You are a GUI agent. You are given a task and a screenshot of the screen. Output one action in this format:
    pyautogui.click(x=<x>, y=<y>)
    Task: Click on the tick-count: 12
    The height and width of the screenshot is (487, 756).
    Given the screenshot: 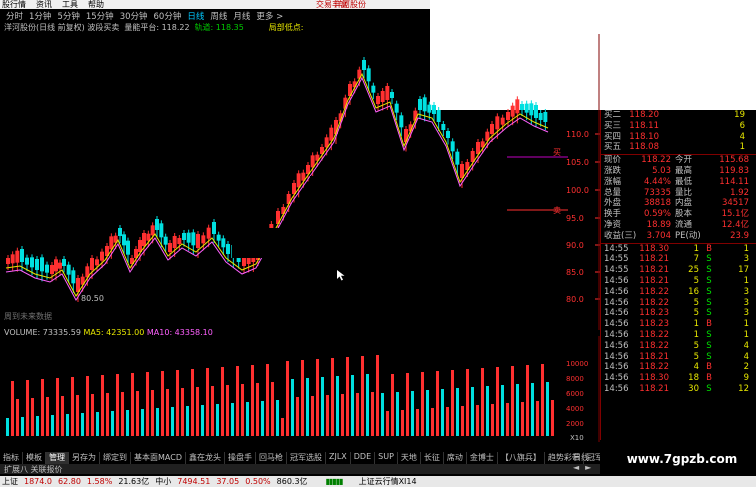 What is the action you would take?
    pyautogui.click(x=743, y=388)
    